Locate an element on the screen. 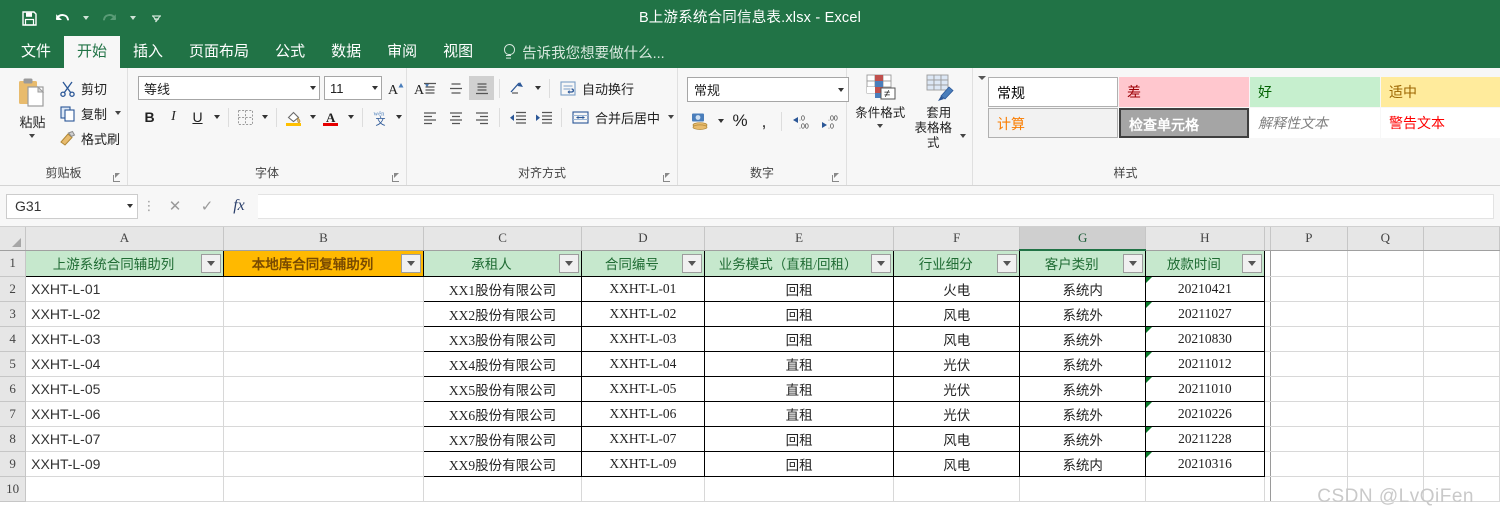  cell-D10 is located at coordinates (643, 489).